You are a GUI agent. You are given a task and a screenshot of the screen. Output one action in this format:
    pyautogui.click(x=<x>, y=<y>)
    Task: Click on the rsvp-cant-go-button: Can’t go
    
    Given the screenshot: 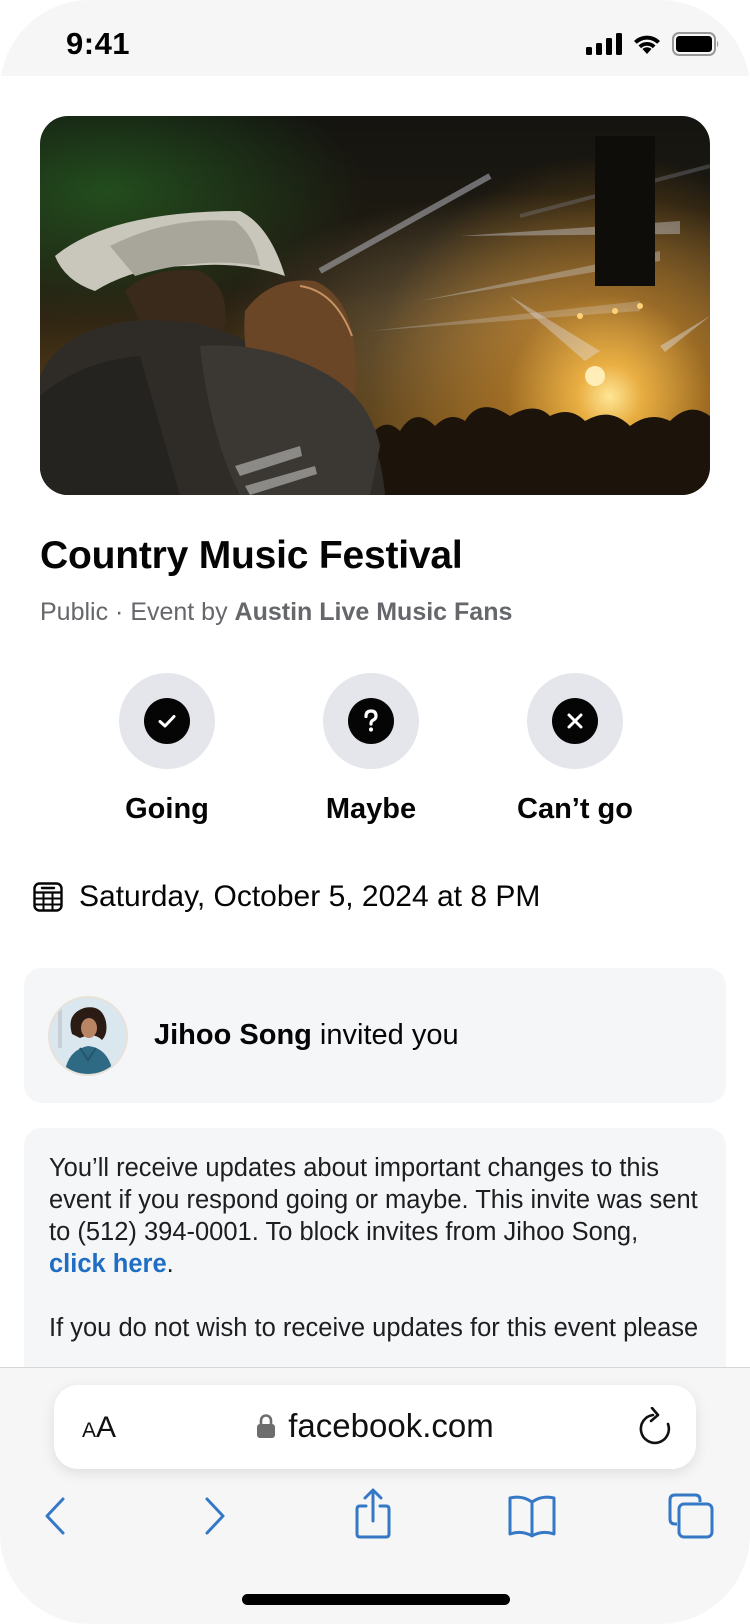 What is the action you would take?
    pyautogui.click(x=575, y=749)
    